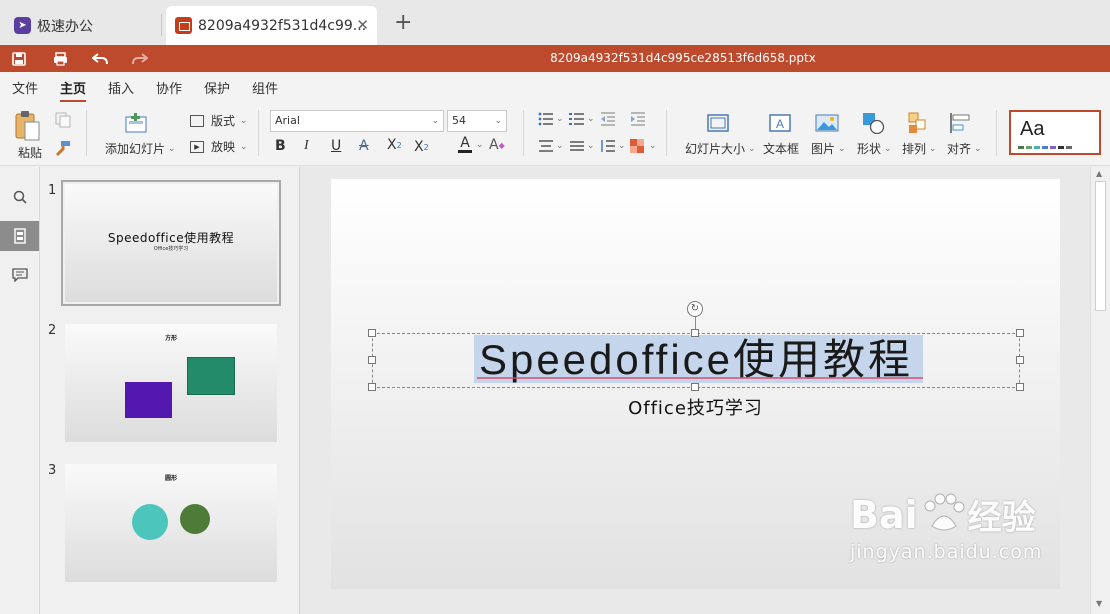 The width and height of the screenshot is (1110, 614). Describe the element at coordinates (696, 360) in the screenshot. I see `title-textbox: Speedoffice使用教程` at that location.